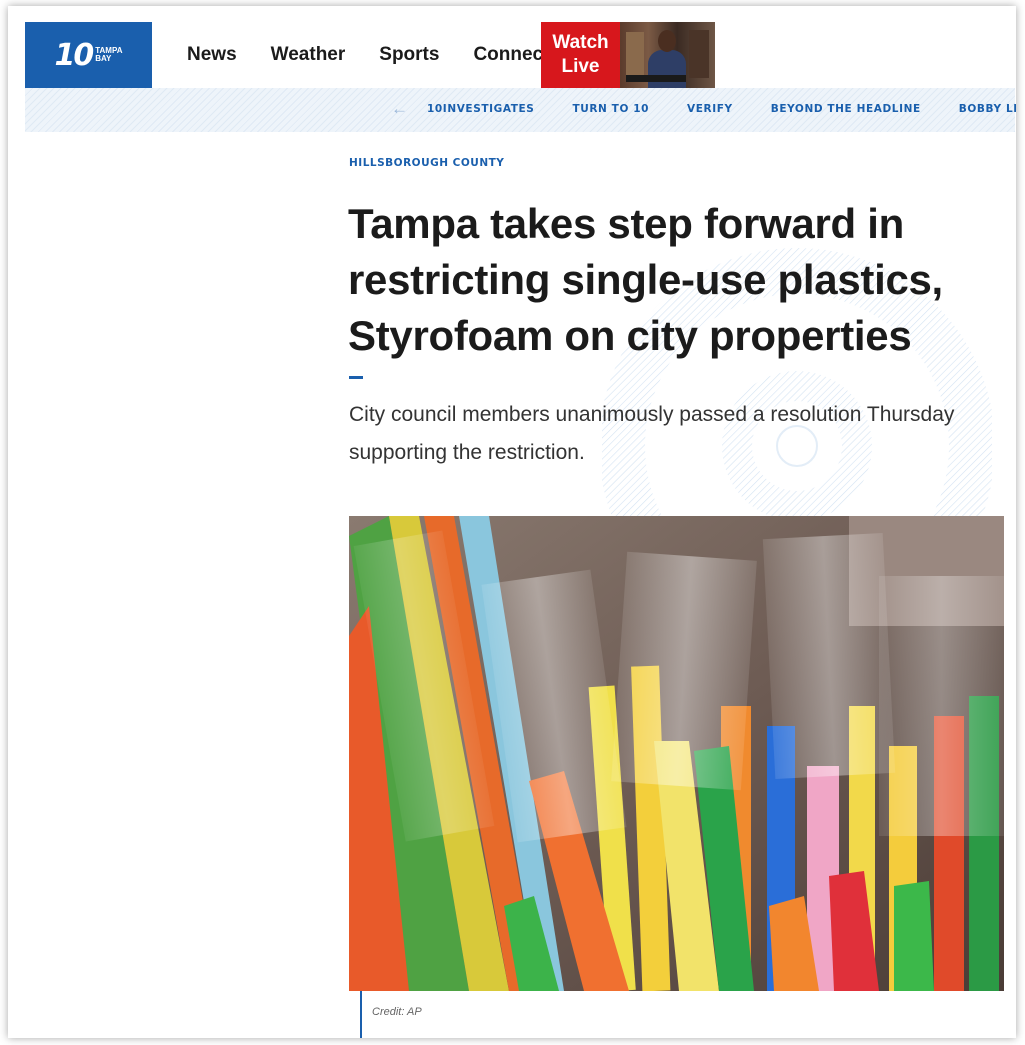 The height and width of the screenshot is (1045, 1025). I want to click on site-logo: 10 TAMPA BAY, so click(88, 55).